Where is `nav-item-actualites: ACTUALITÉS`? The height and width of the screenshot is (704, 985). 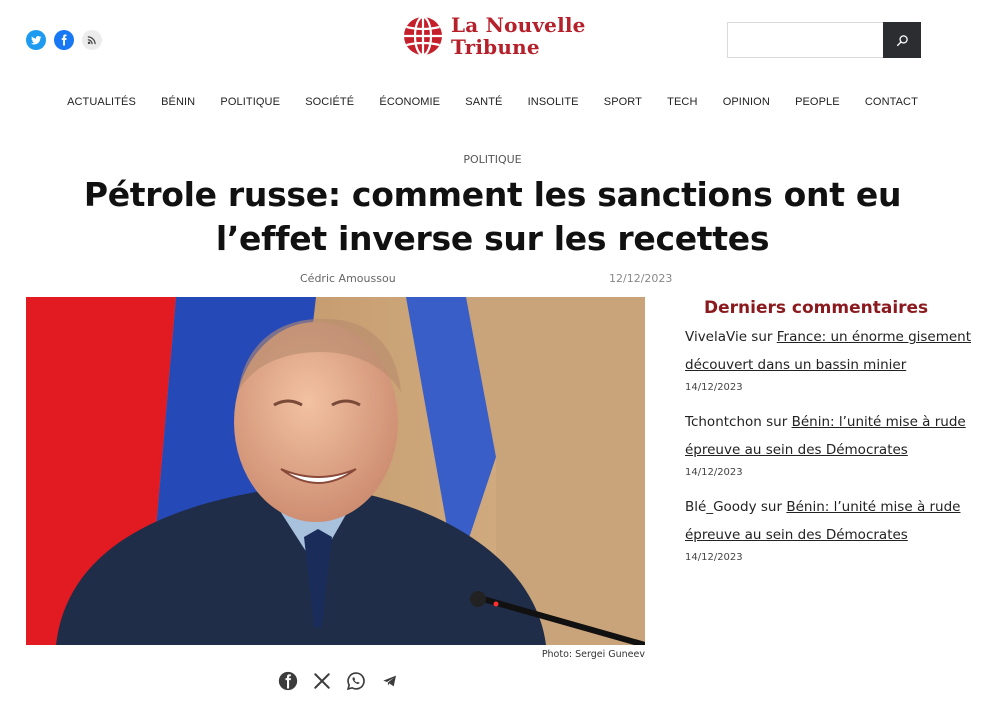 nav-item-actualites: ACTUALITÉS is located at coordinates (101, 102).